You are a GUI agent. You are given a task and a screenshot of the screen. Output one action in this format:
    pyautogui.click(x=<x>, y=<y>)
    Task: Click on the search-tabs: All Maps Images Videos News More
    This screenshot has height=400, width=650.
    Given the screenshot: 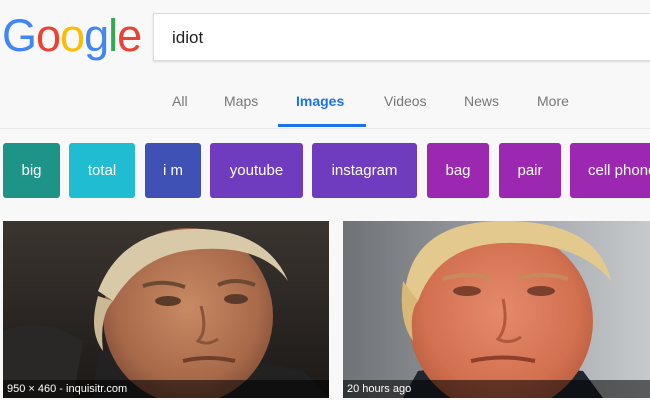 What is the action you would take?
    pyautogui.click(x=325, y=107)
    